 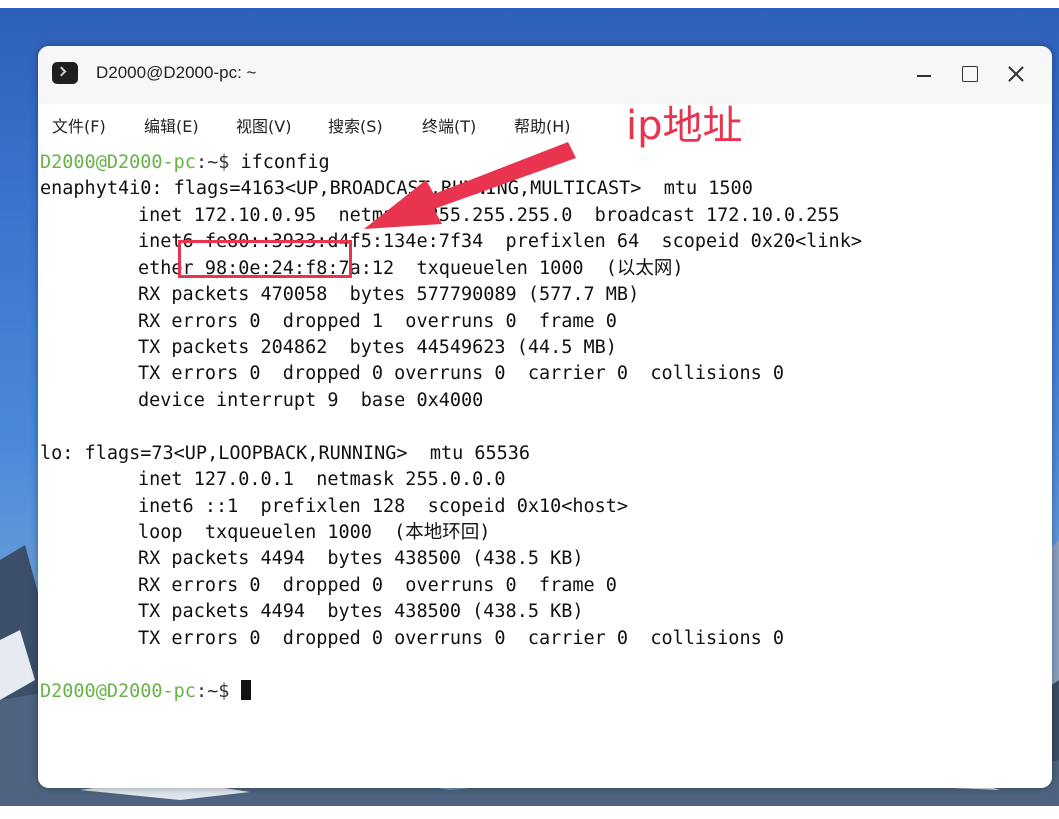 I want to click on ip-address-annotation-label: ip地址, so click(x=684, y=126).